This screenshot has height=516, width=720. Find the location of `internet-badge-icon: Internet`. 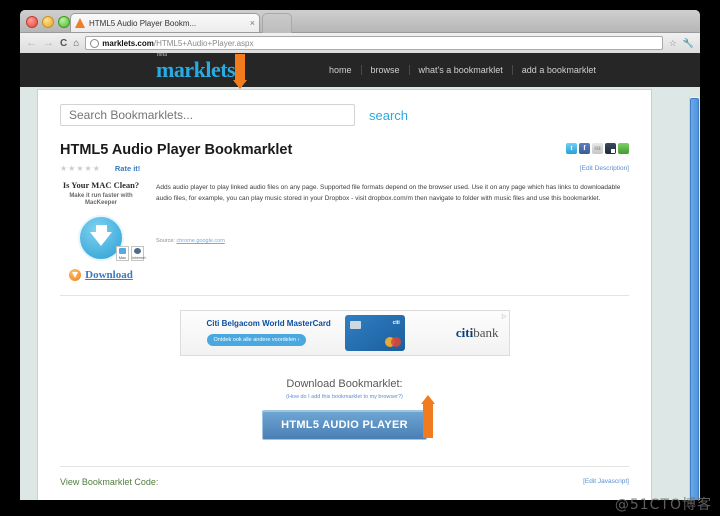

internet-badge-icon: Internet is located at coordinates (138, 253).